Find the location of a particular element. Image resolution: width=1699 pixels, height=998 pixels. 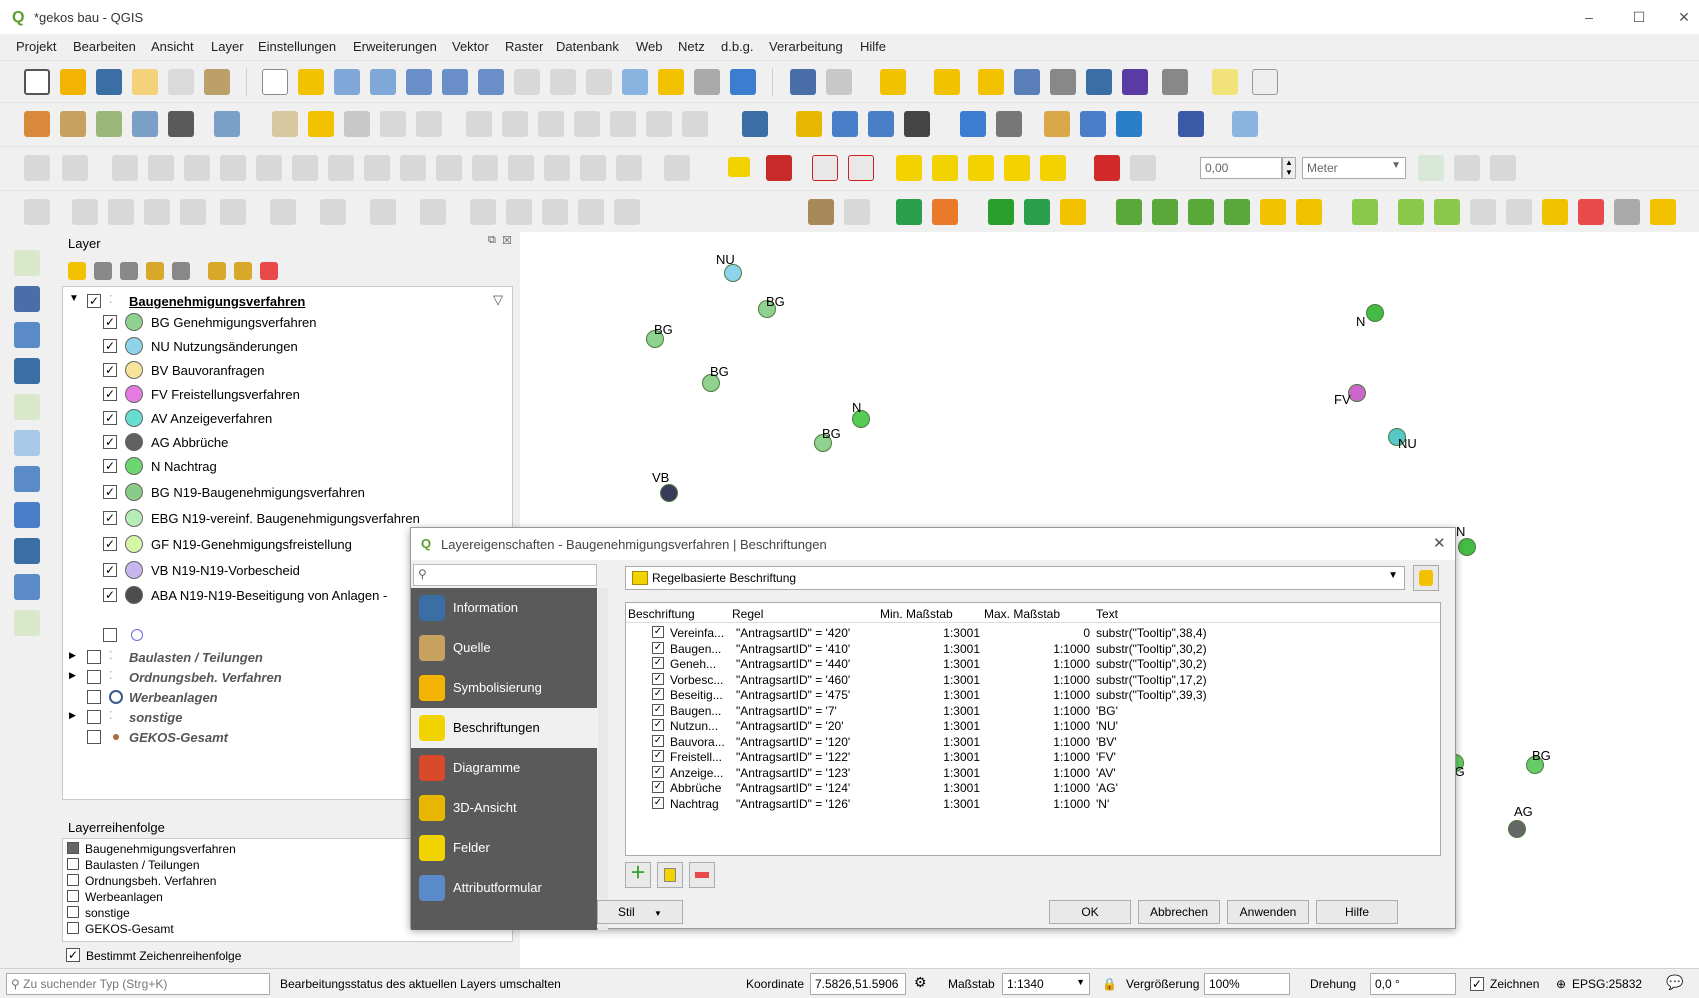

filter-legend-icon is located at coordinates (155, 271).